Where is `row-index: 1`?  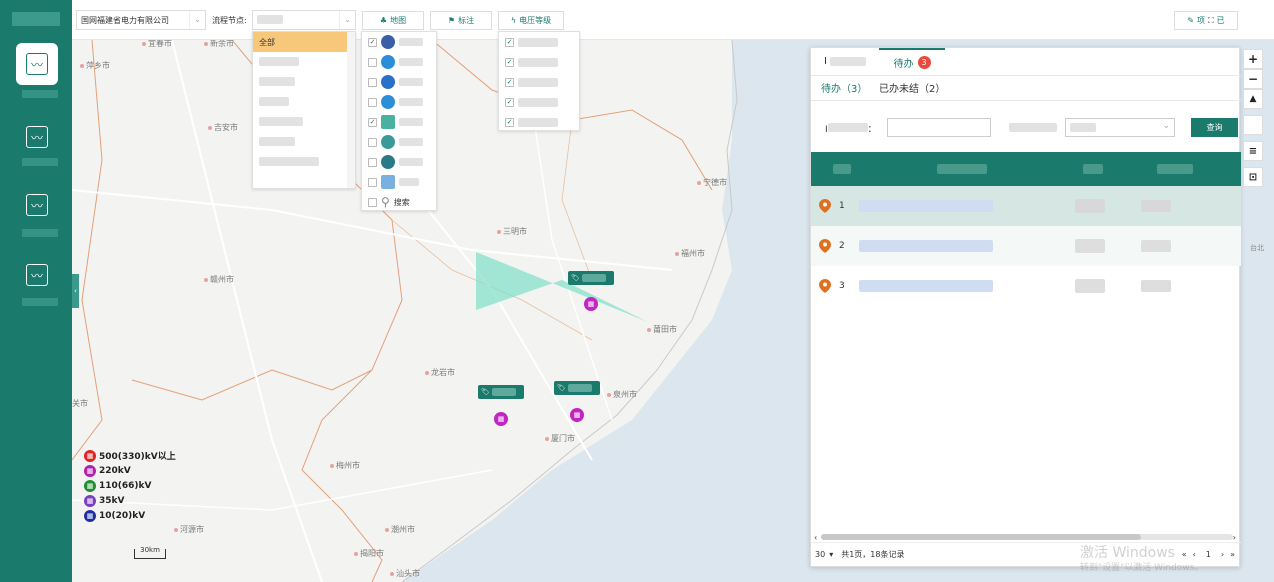 row-index: 1 is located at coordinates (842, 206).